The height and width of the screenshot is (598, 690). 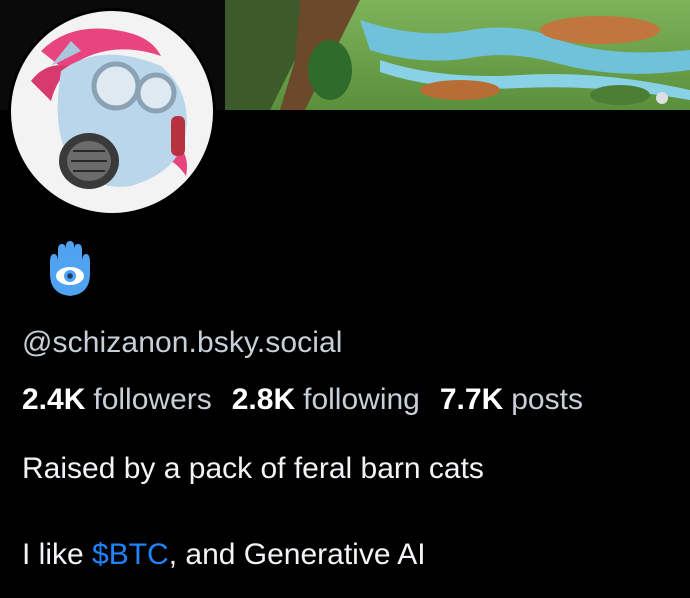 I want to click on profile-stats: 2.4K followers 2.8K following 7.7K posts, so click(x=302, y=400).